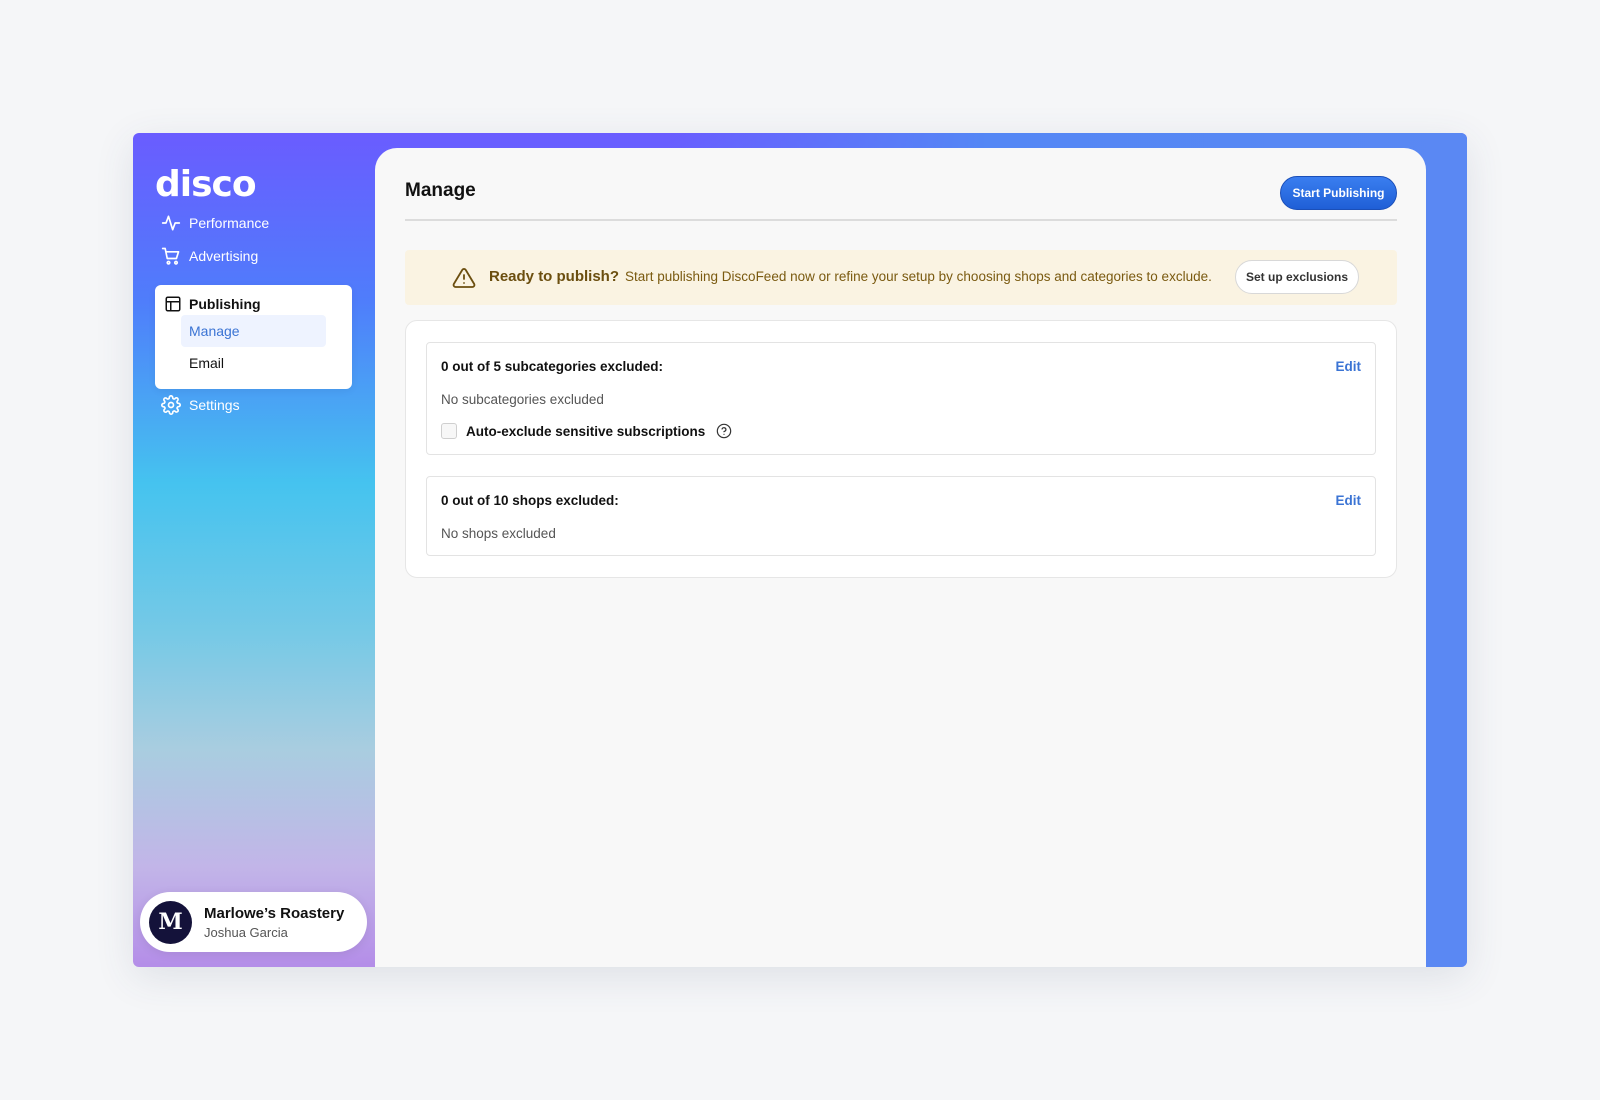 This screenshot has width=1600, height=1100. What do you see at coordinates (253, 331) in the screenshot?
I see `sidebar-subitem-manage: Manage` at bounding box center [253, 331].